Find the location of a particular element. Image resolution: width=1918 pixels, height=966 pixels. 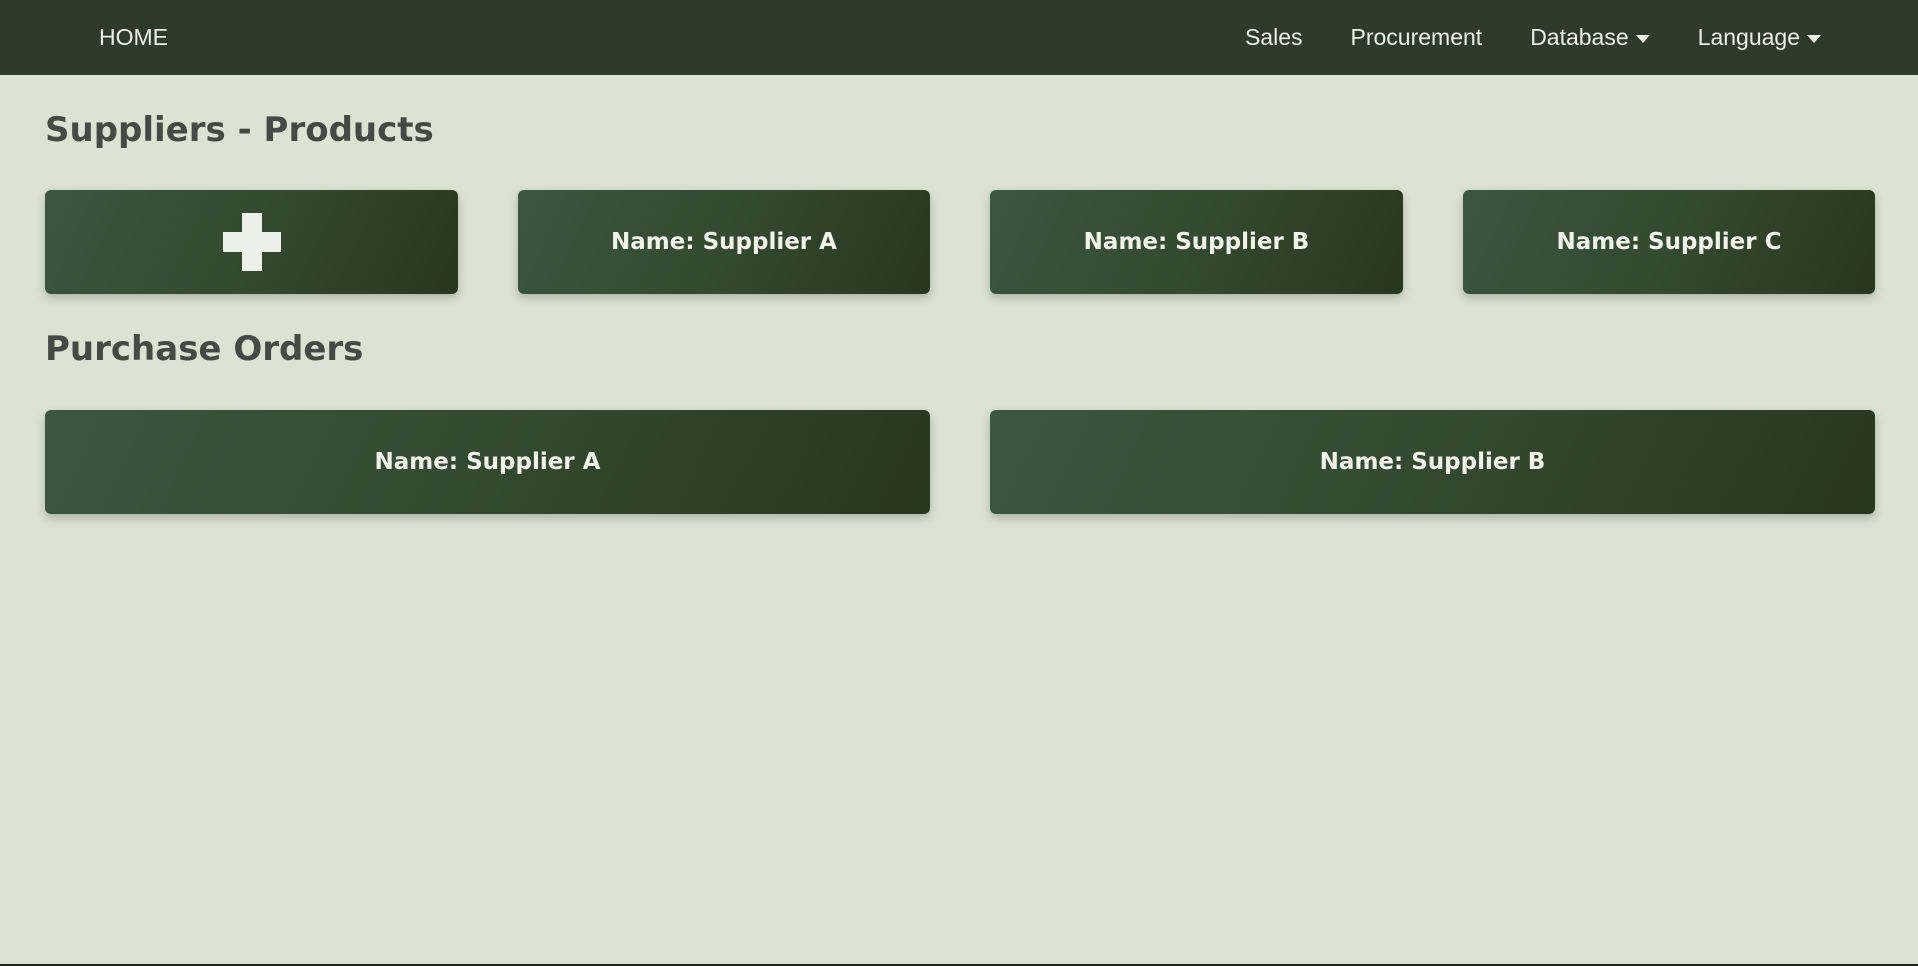

supplier-card-label: Name: Supplier C is located at coordinates (1669, 242).